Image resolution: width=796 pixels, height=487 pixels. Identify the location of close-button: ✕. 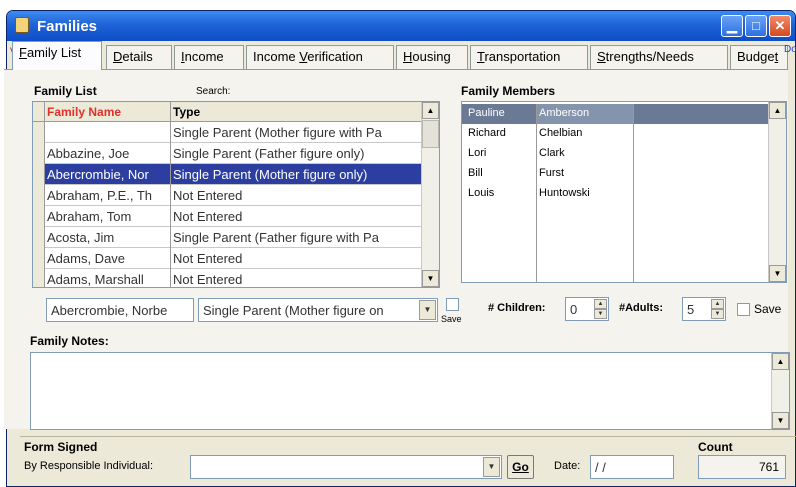
(780, 26).